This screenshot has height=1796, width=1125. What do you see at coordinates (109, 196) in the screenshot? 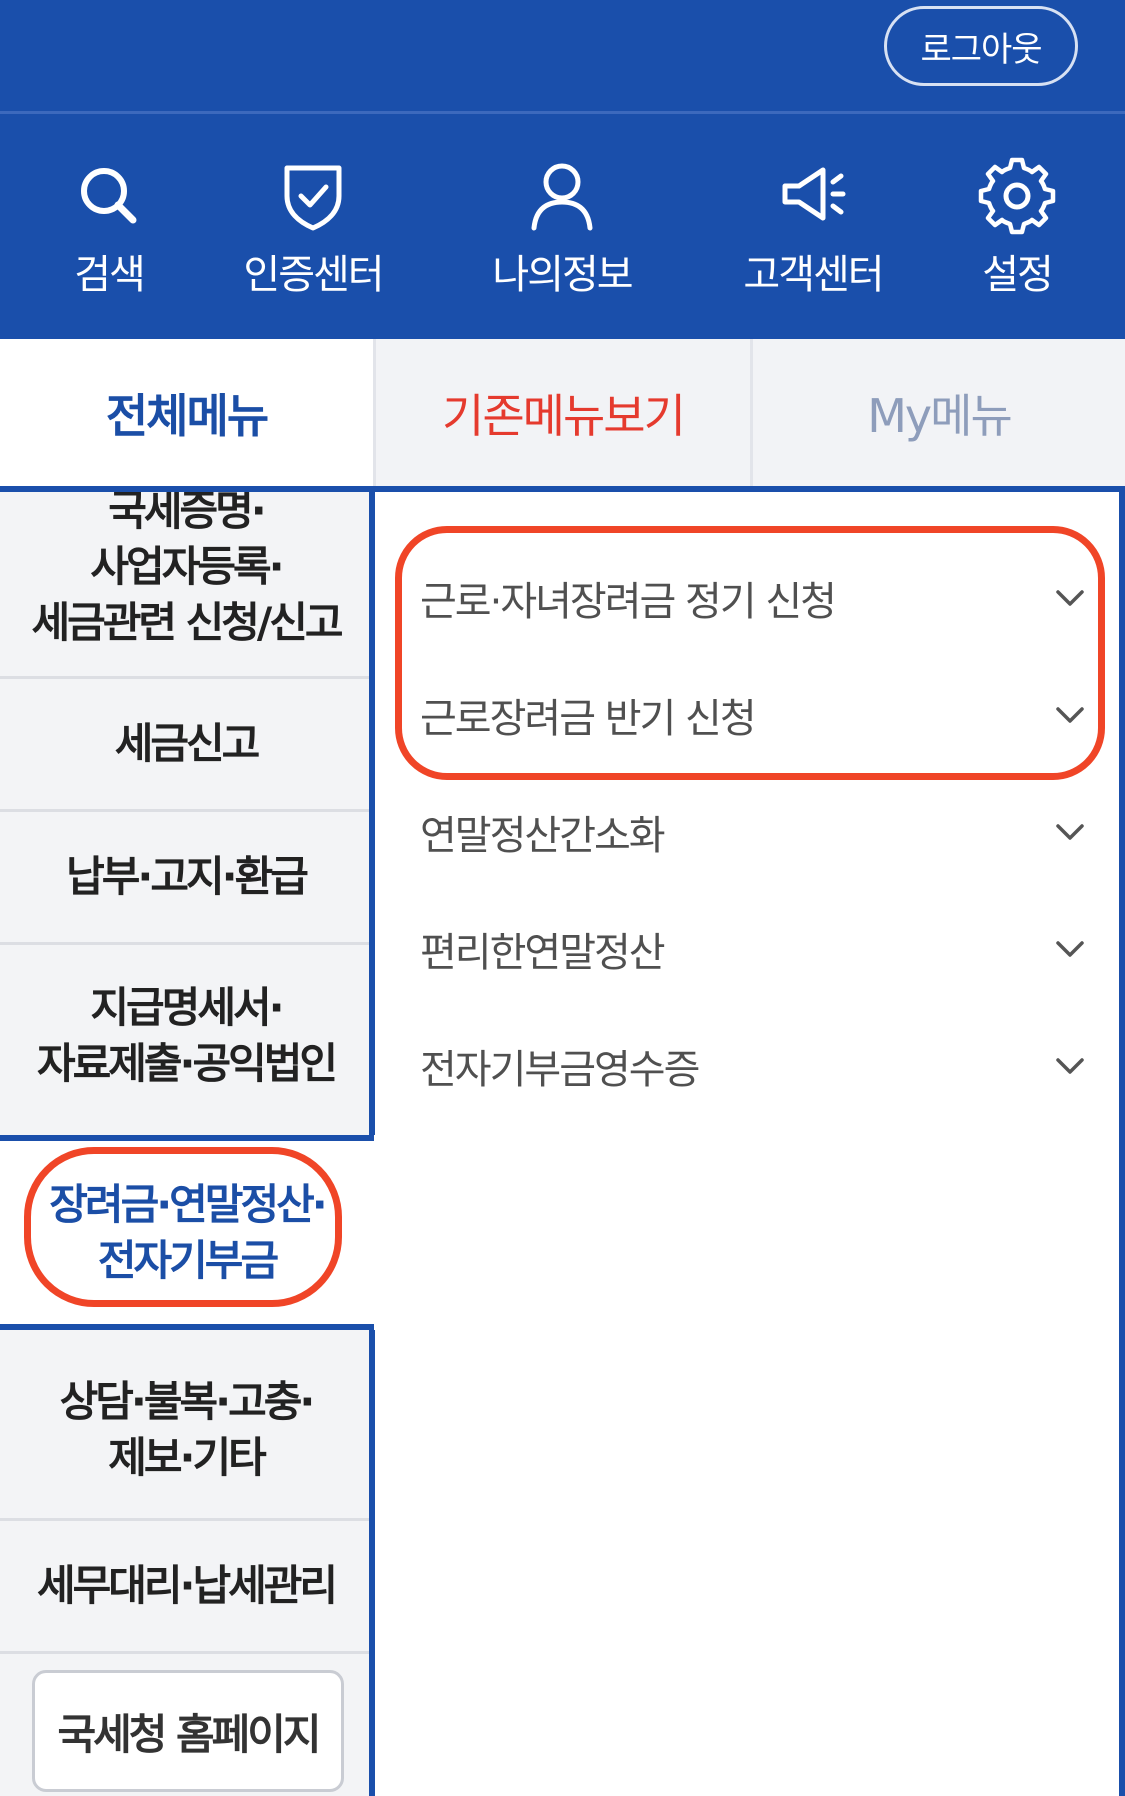
I see `search-icon` at bounding box center [109, 196].